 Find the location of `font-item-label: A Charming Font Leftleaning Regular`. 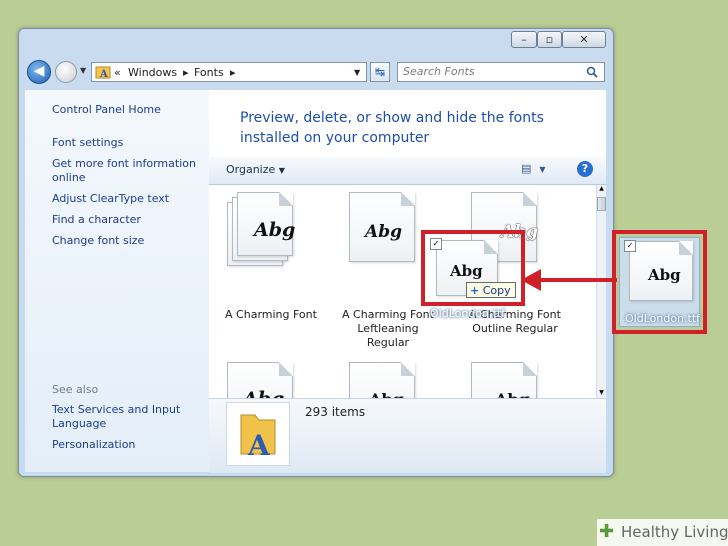

font-item-label: A Charming Font Leftleaning Regular is located at coordinates (388, 328).